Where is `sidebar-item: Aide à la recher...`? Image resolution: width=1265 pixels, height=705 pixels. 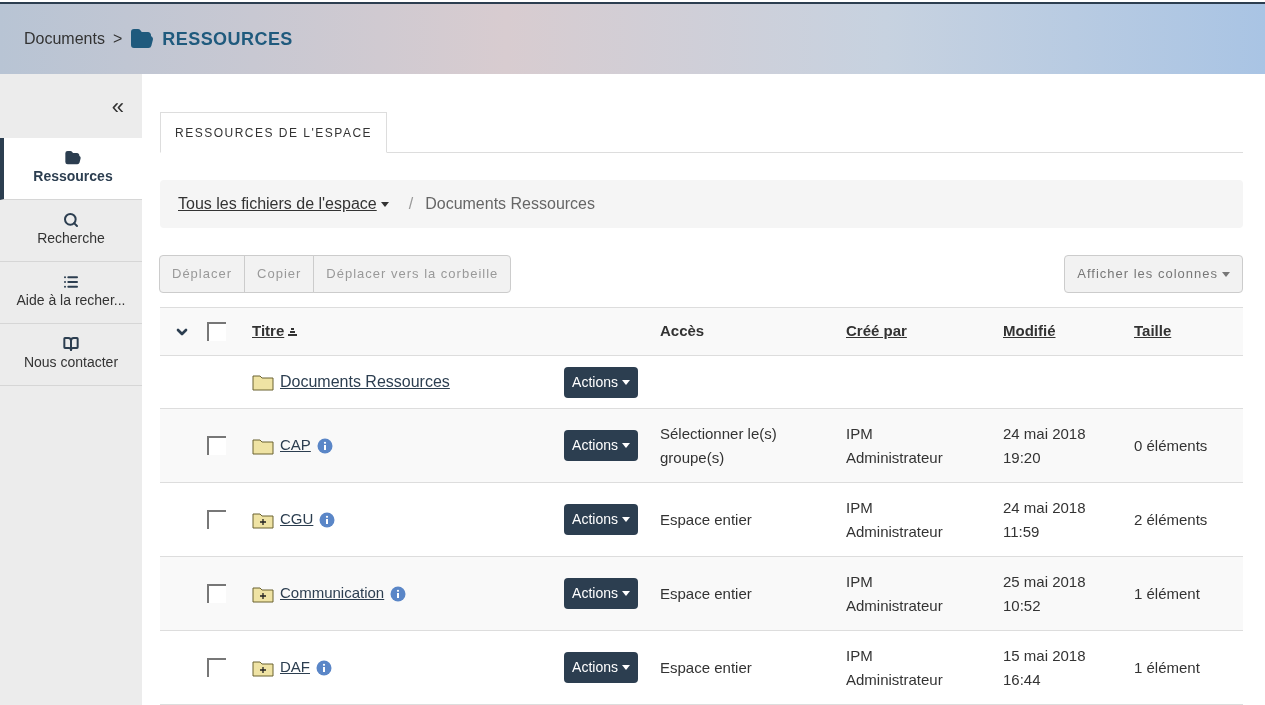
sidebar-item: Aide à la recher... is located at coordinates (71, 293).